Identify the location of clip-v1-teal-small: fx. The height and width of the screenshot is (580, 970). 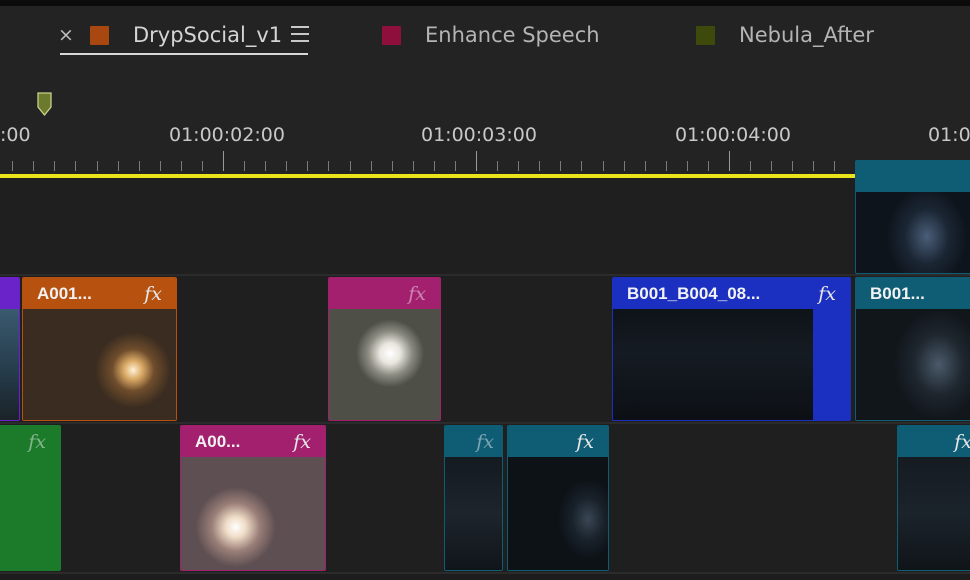
(473, 498).